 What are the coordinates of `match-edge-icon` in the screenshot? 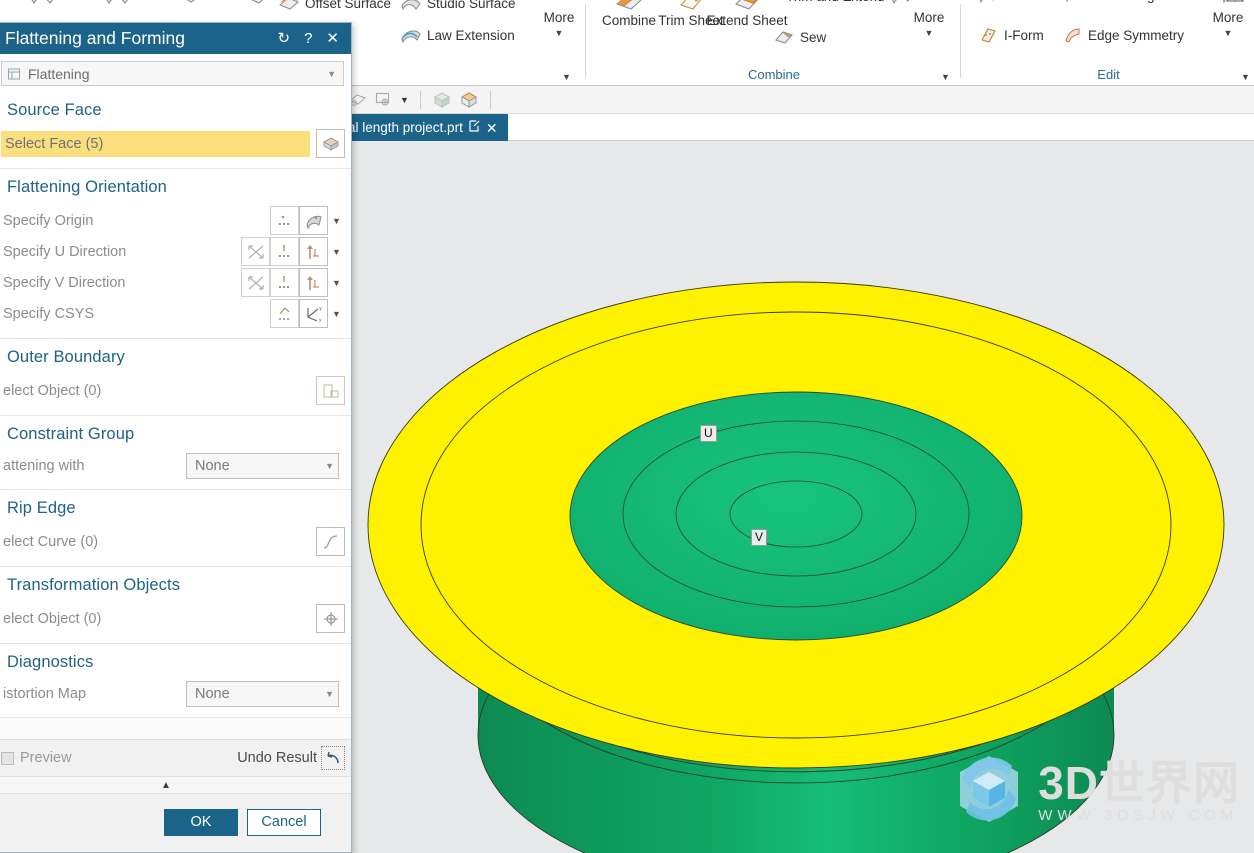 It's located at (1074, 2).